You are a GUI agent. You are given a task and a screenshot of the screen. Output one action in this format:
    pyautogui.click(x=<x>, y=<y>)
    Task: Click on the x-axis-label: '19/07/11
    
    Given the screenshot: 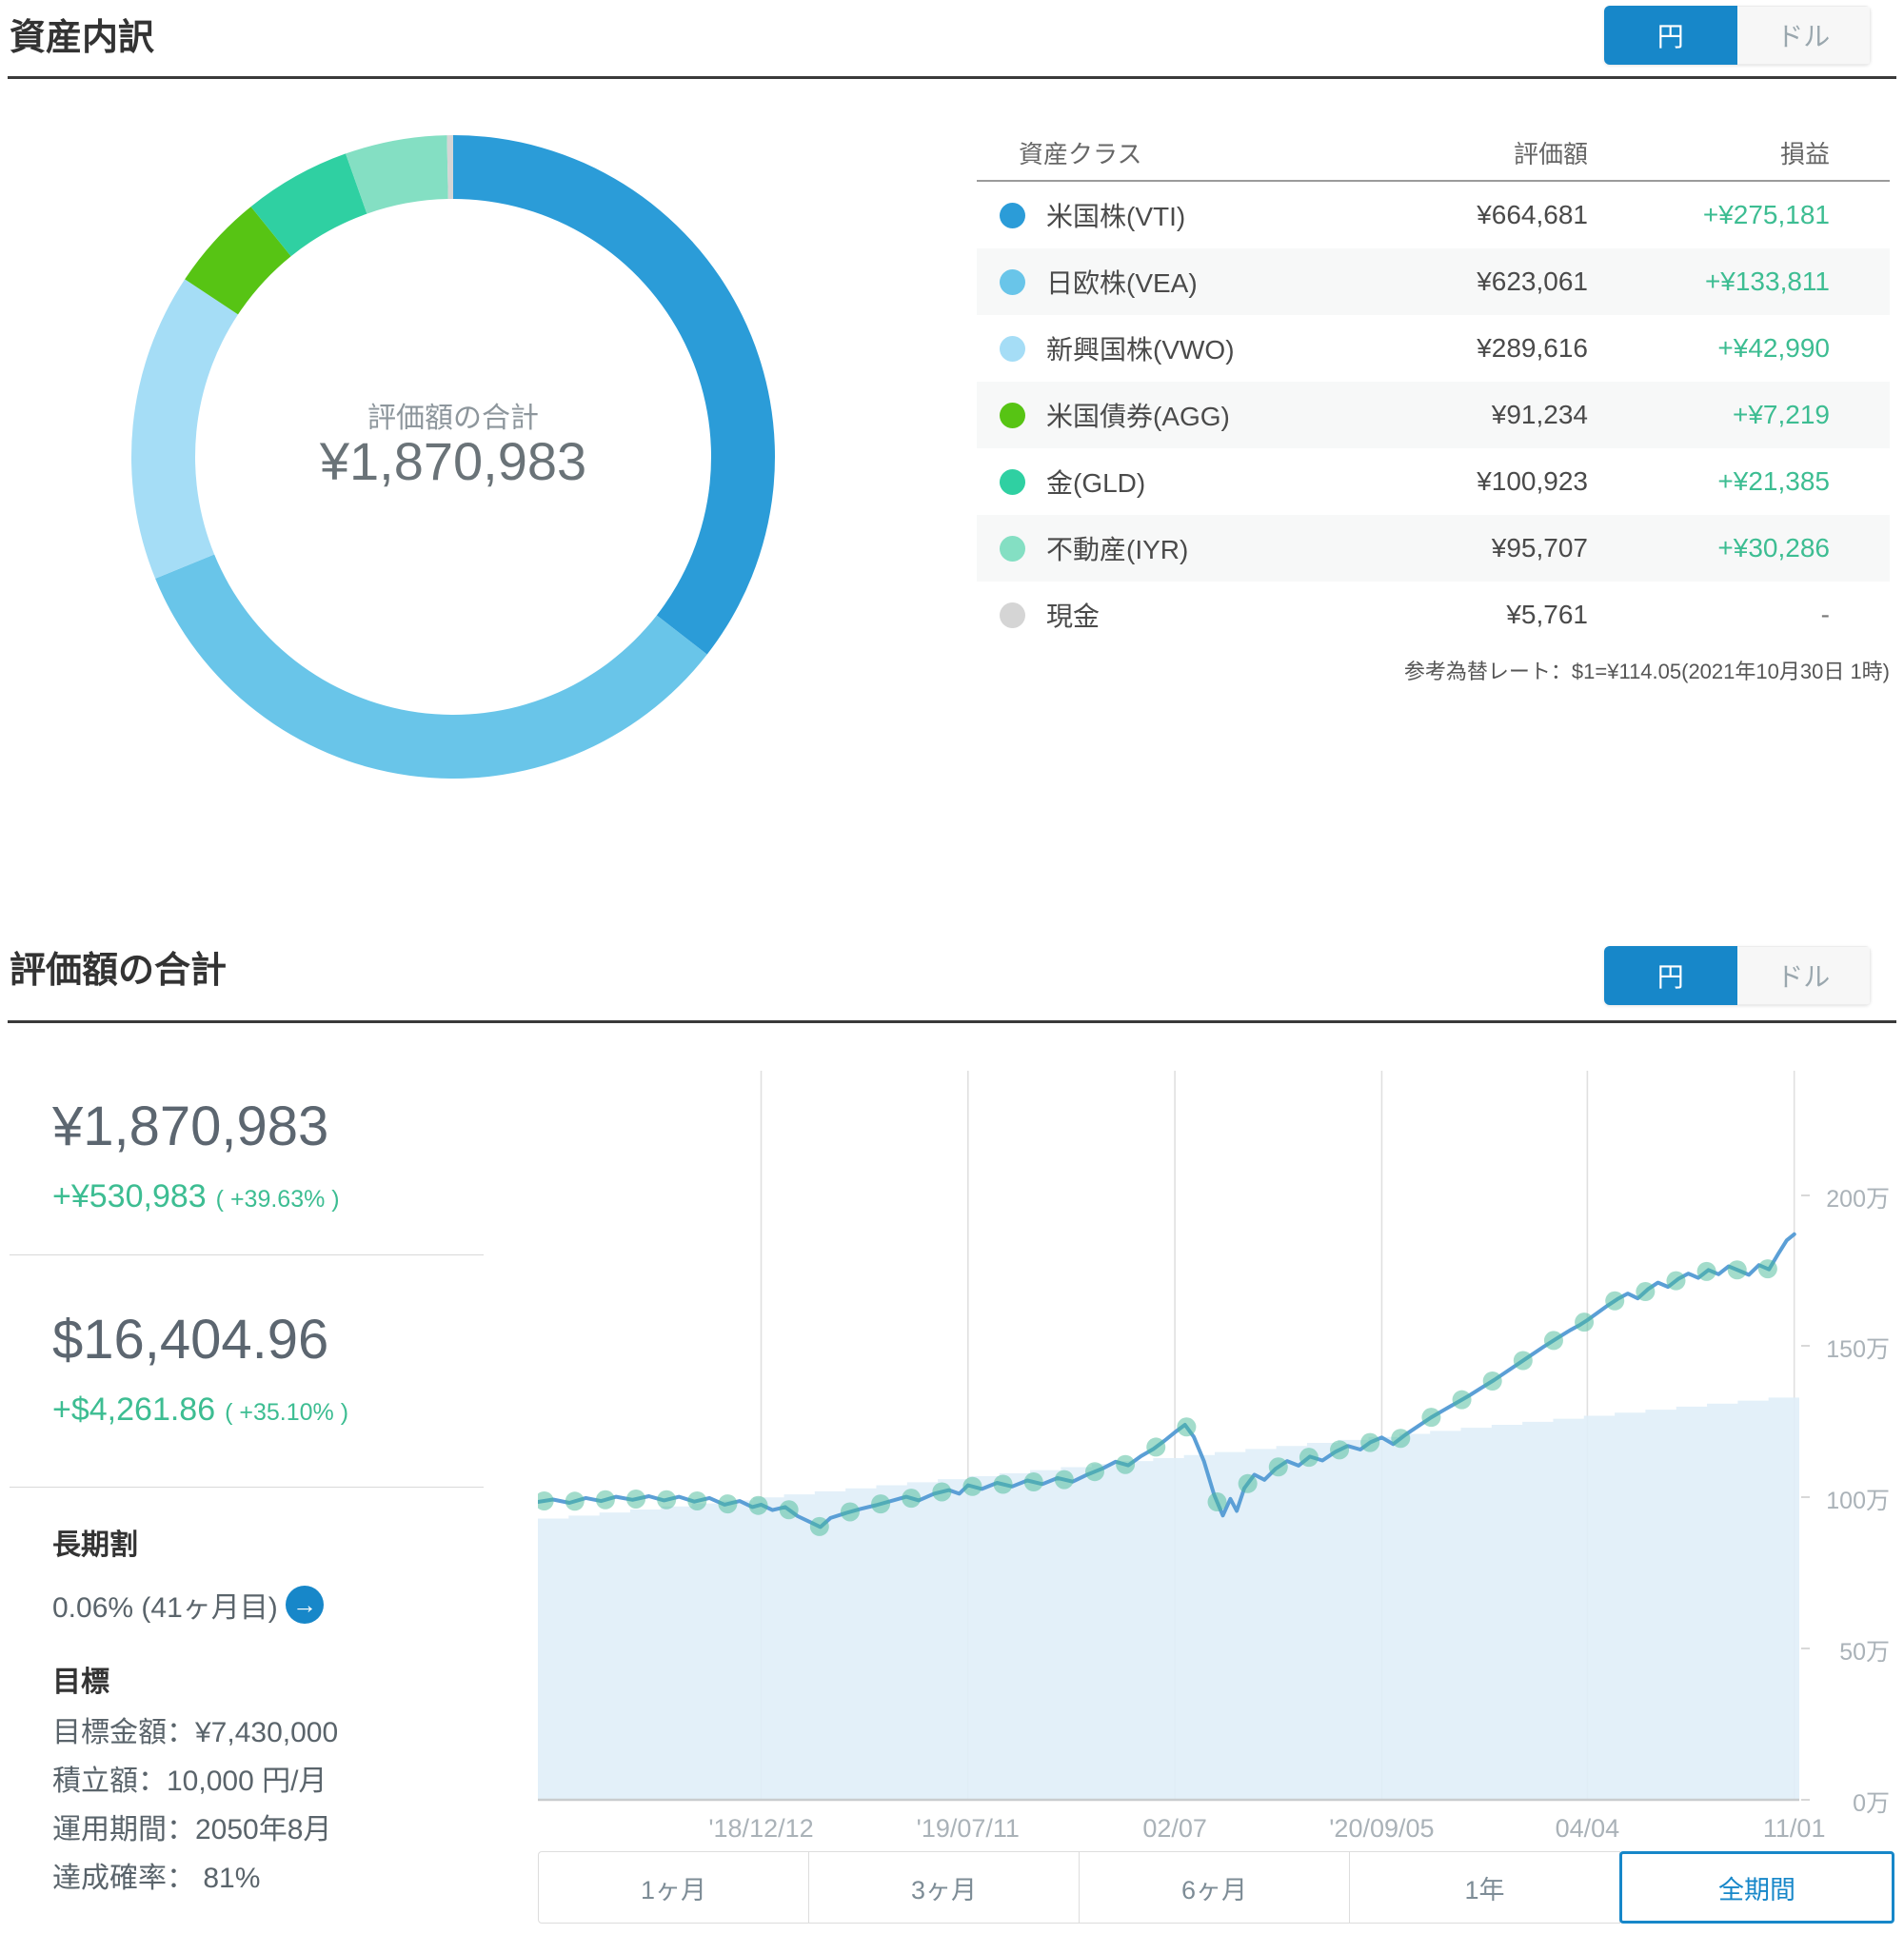 What is the action you would take?
    pyautogui.click(x=968, y=1829)
    